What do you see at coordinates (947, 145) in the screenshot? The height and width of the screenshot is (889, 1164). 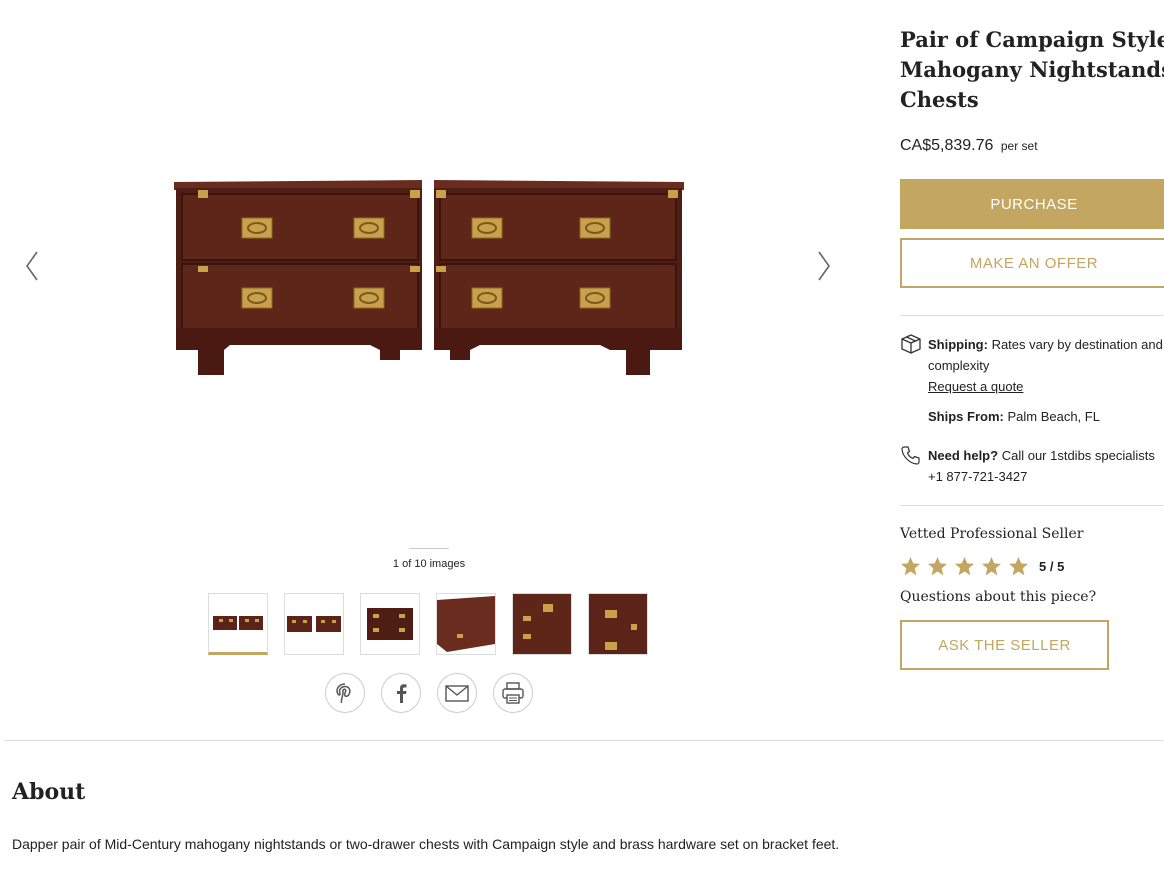 I see `price-value: CA$5,839.76` at bounding box center [947, 145].